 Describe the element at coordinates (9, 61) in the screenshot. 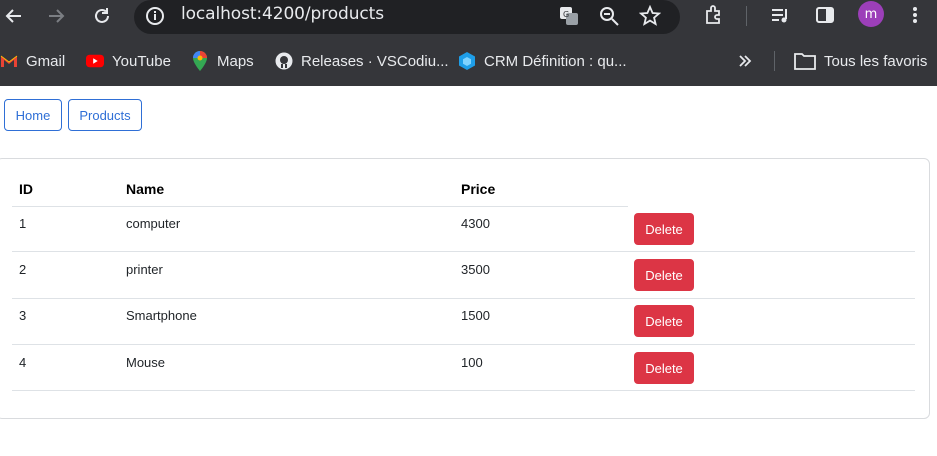

I see `gmail-icon` at that location.